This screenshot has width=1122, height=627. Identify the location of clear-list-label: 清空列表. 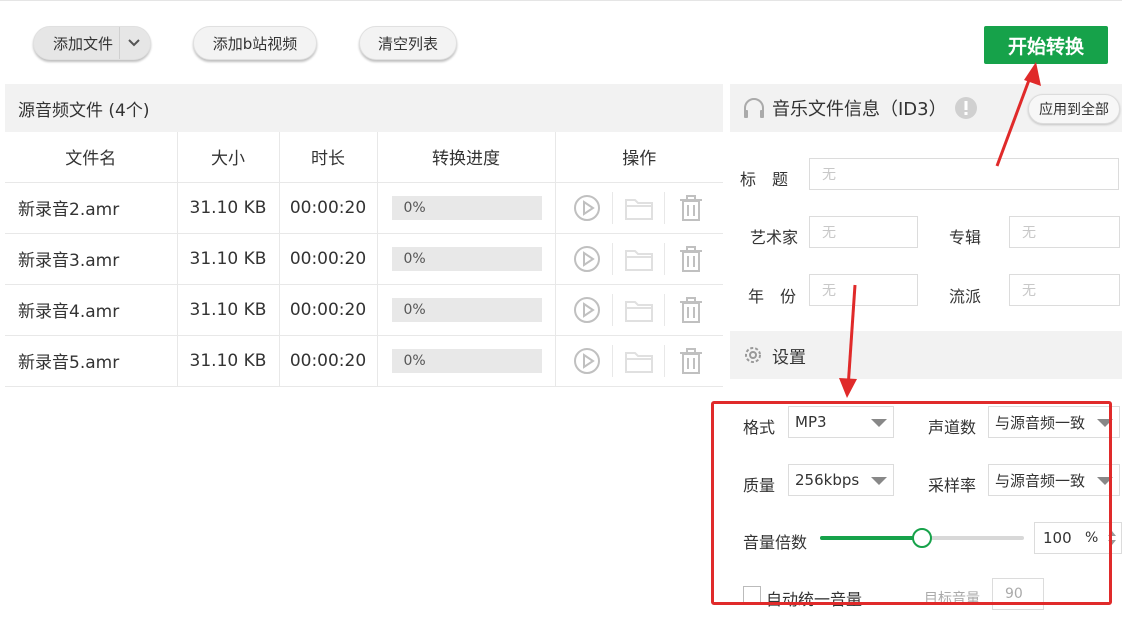
(407, 43).